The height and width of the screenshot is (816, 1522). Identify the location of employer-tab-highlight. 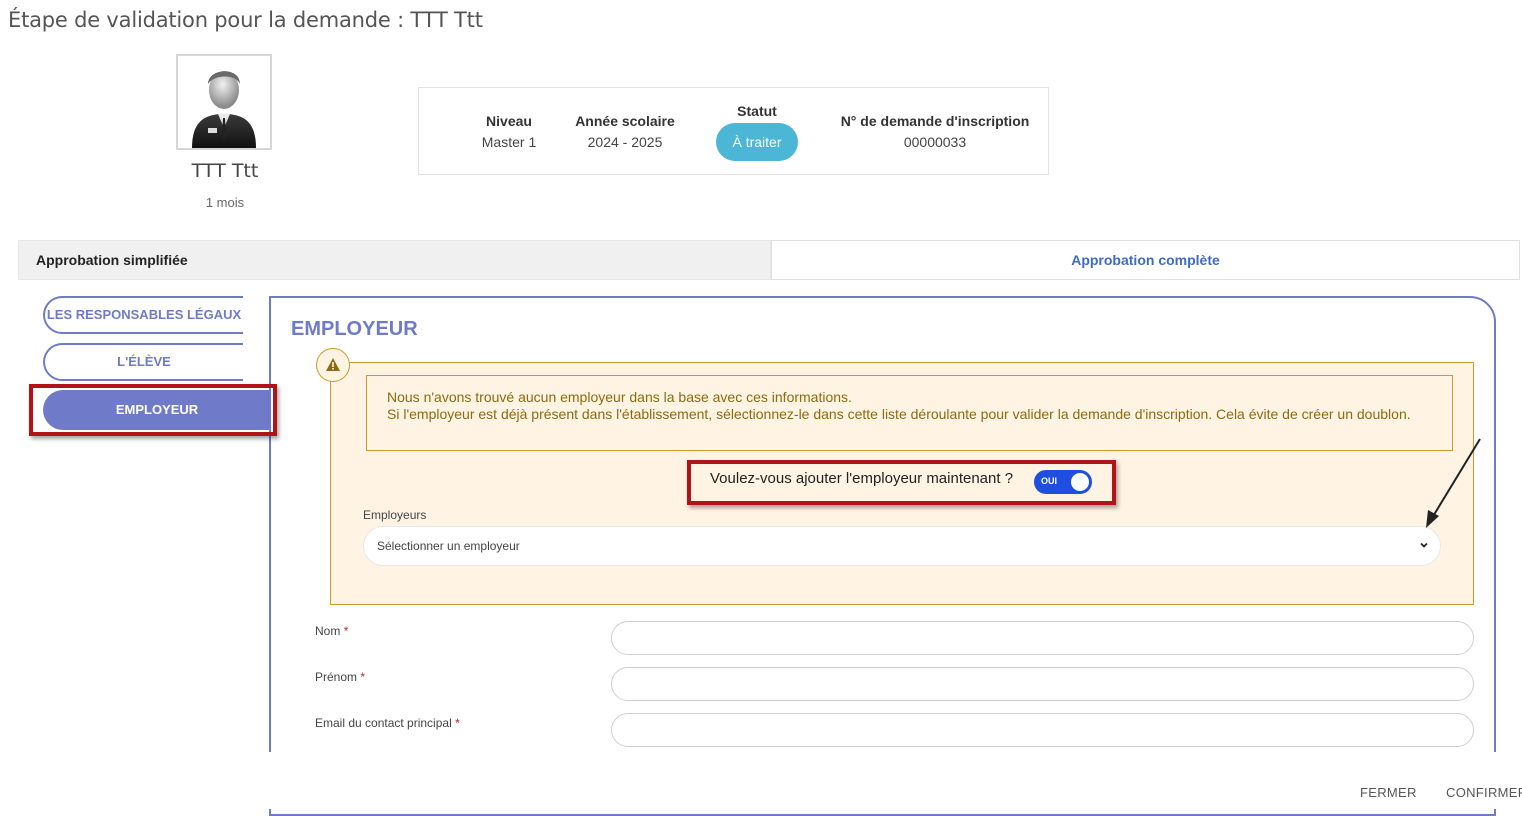
(153, 410).